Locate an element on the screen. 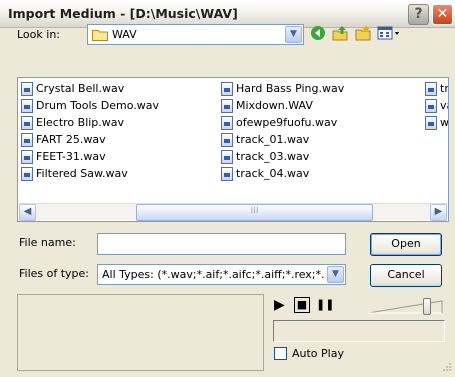 Image resolution: width=455 pixels, height=377 pixels. look-in-label: Look in: is located at coordinates (38, 34).